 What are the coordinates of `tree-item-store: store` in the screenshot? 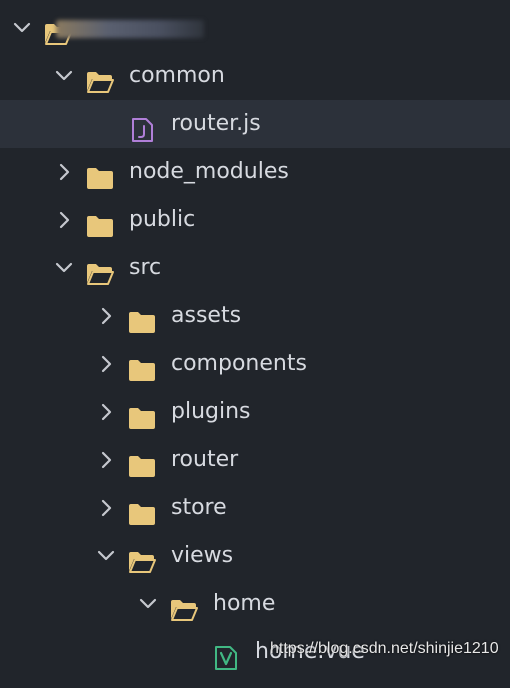 It's located at (255, 508).